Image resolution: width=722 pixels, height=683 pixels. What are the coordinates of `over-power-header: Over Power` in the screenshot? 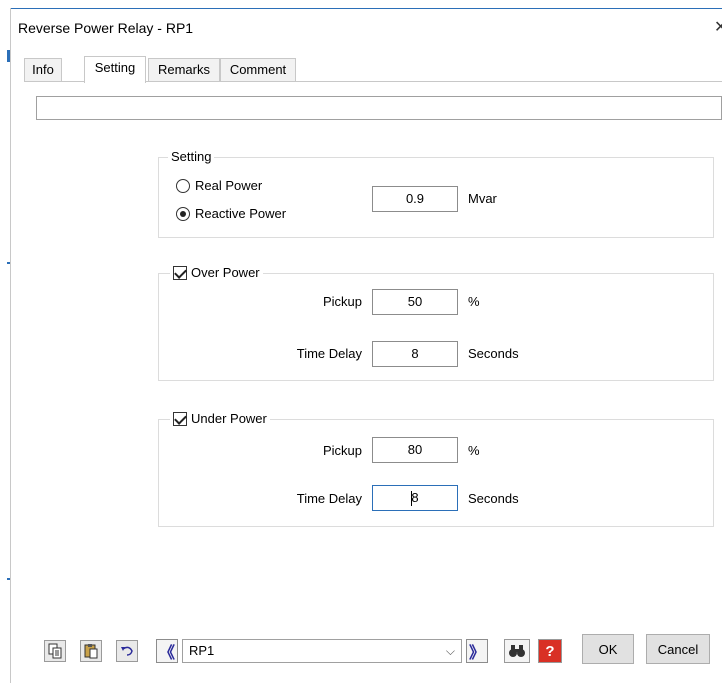 It's located at (216, 272).